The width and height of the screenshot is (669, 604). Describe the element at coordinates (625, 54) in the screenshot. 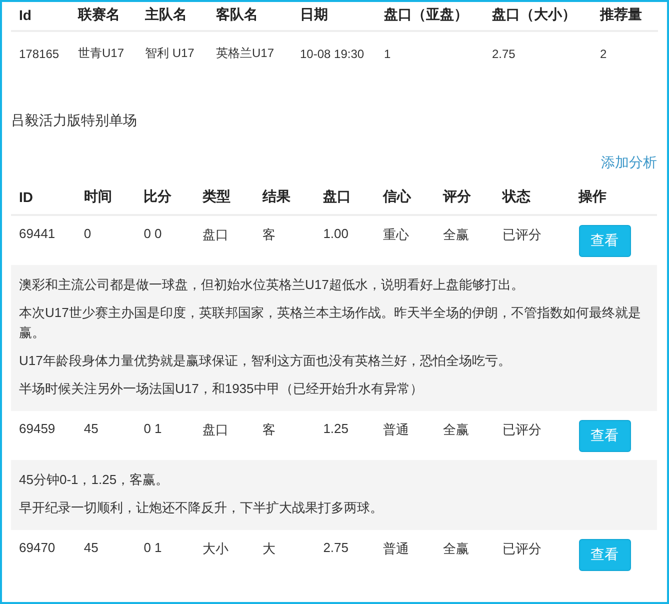

I see `table-cell: 2` at that location.